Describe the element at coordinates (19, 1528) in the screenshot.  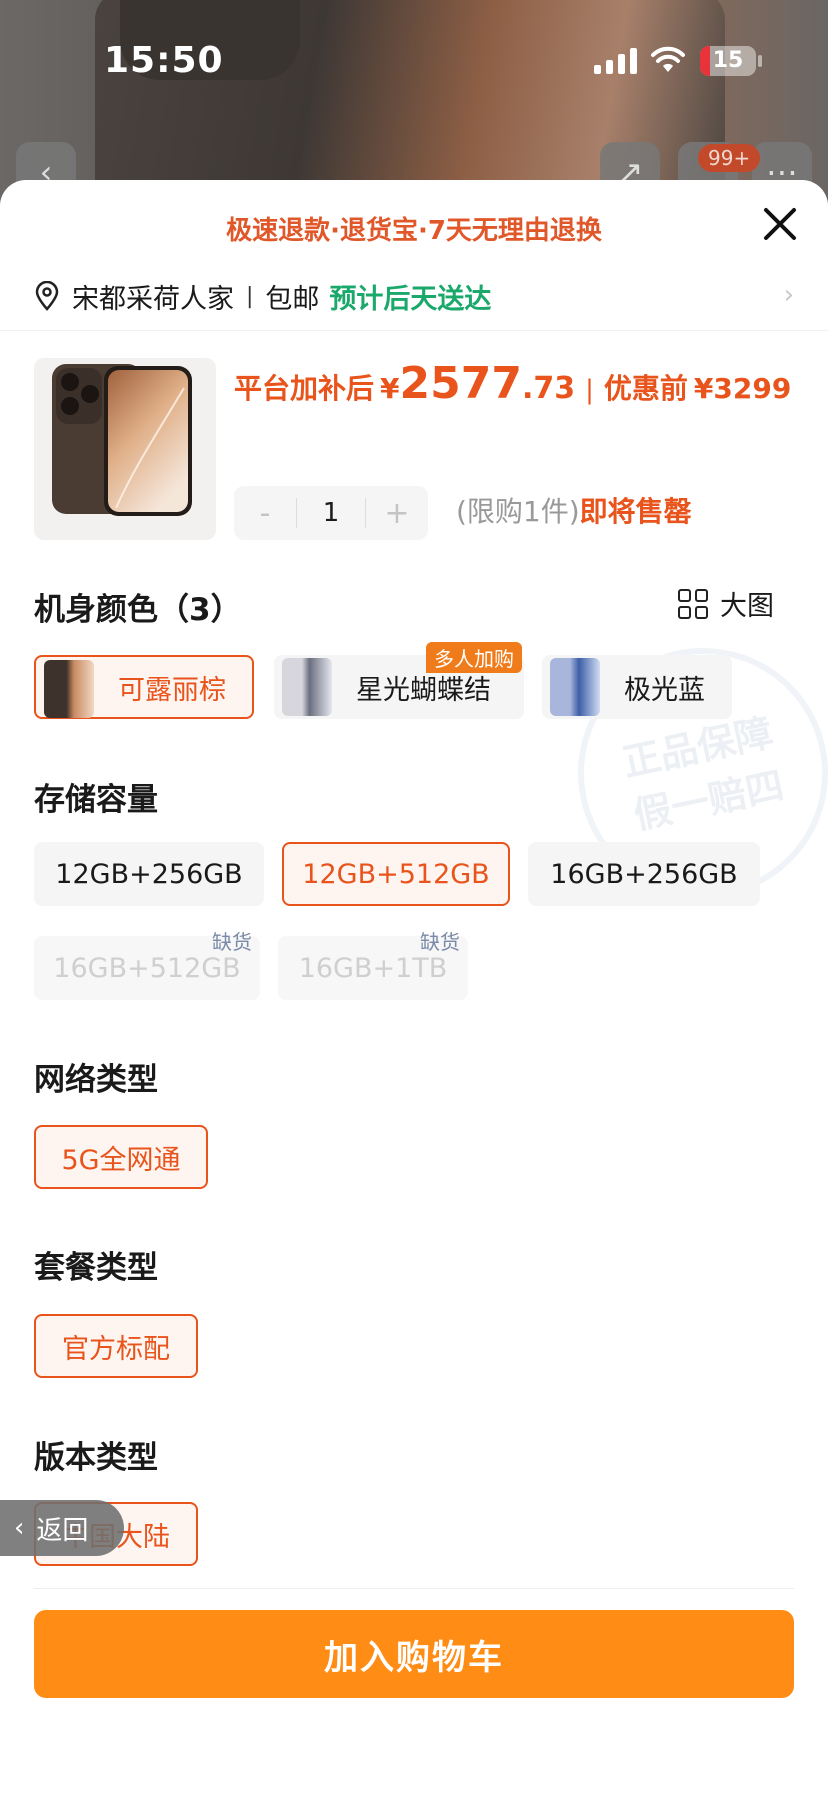
I see `chevron-left-icon: ‹` at that location.